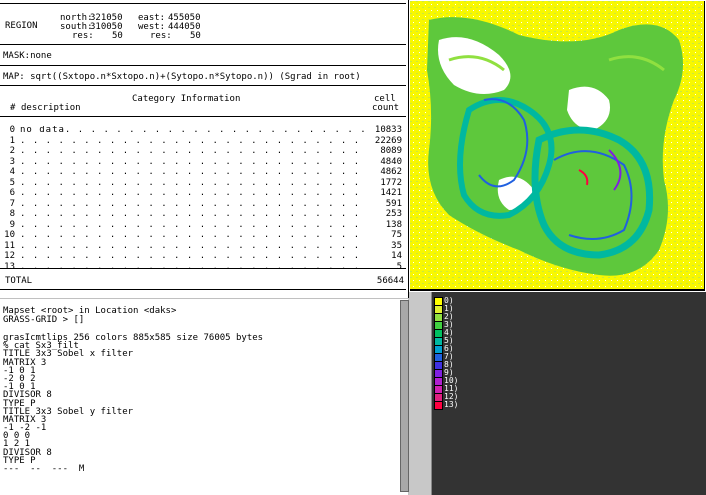 This screenshot has height=495, width=706. Describe the element at coordinates (46, 130) in the screenshot. I see `description-text: no data.` at that location.